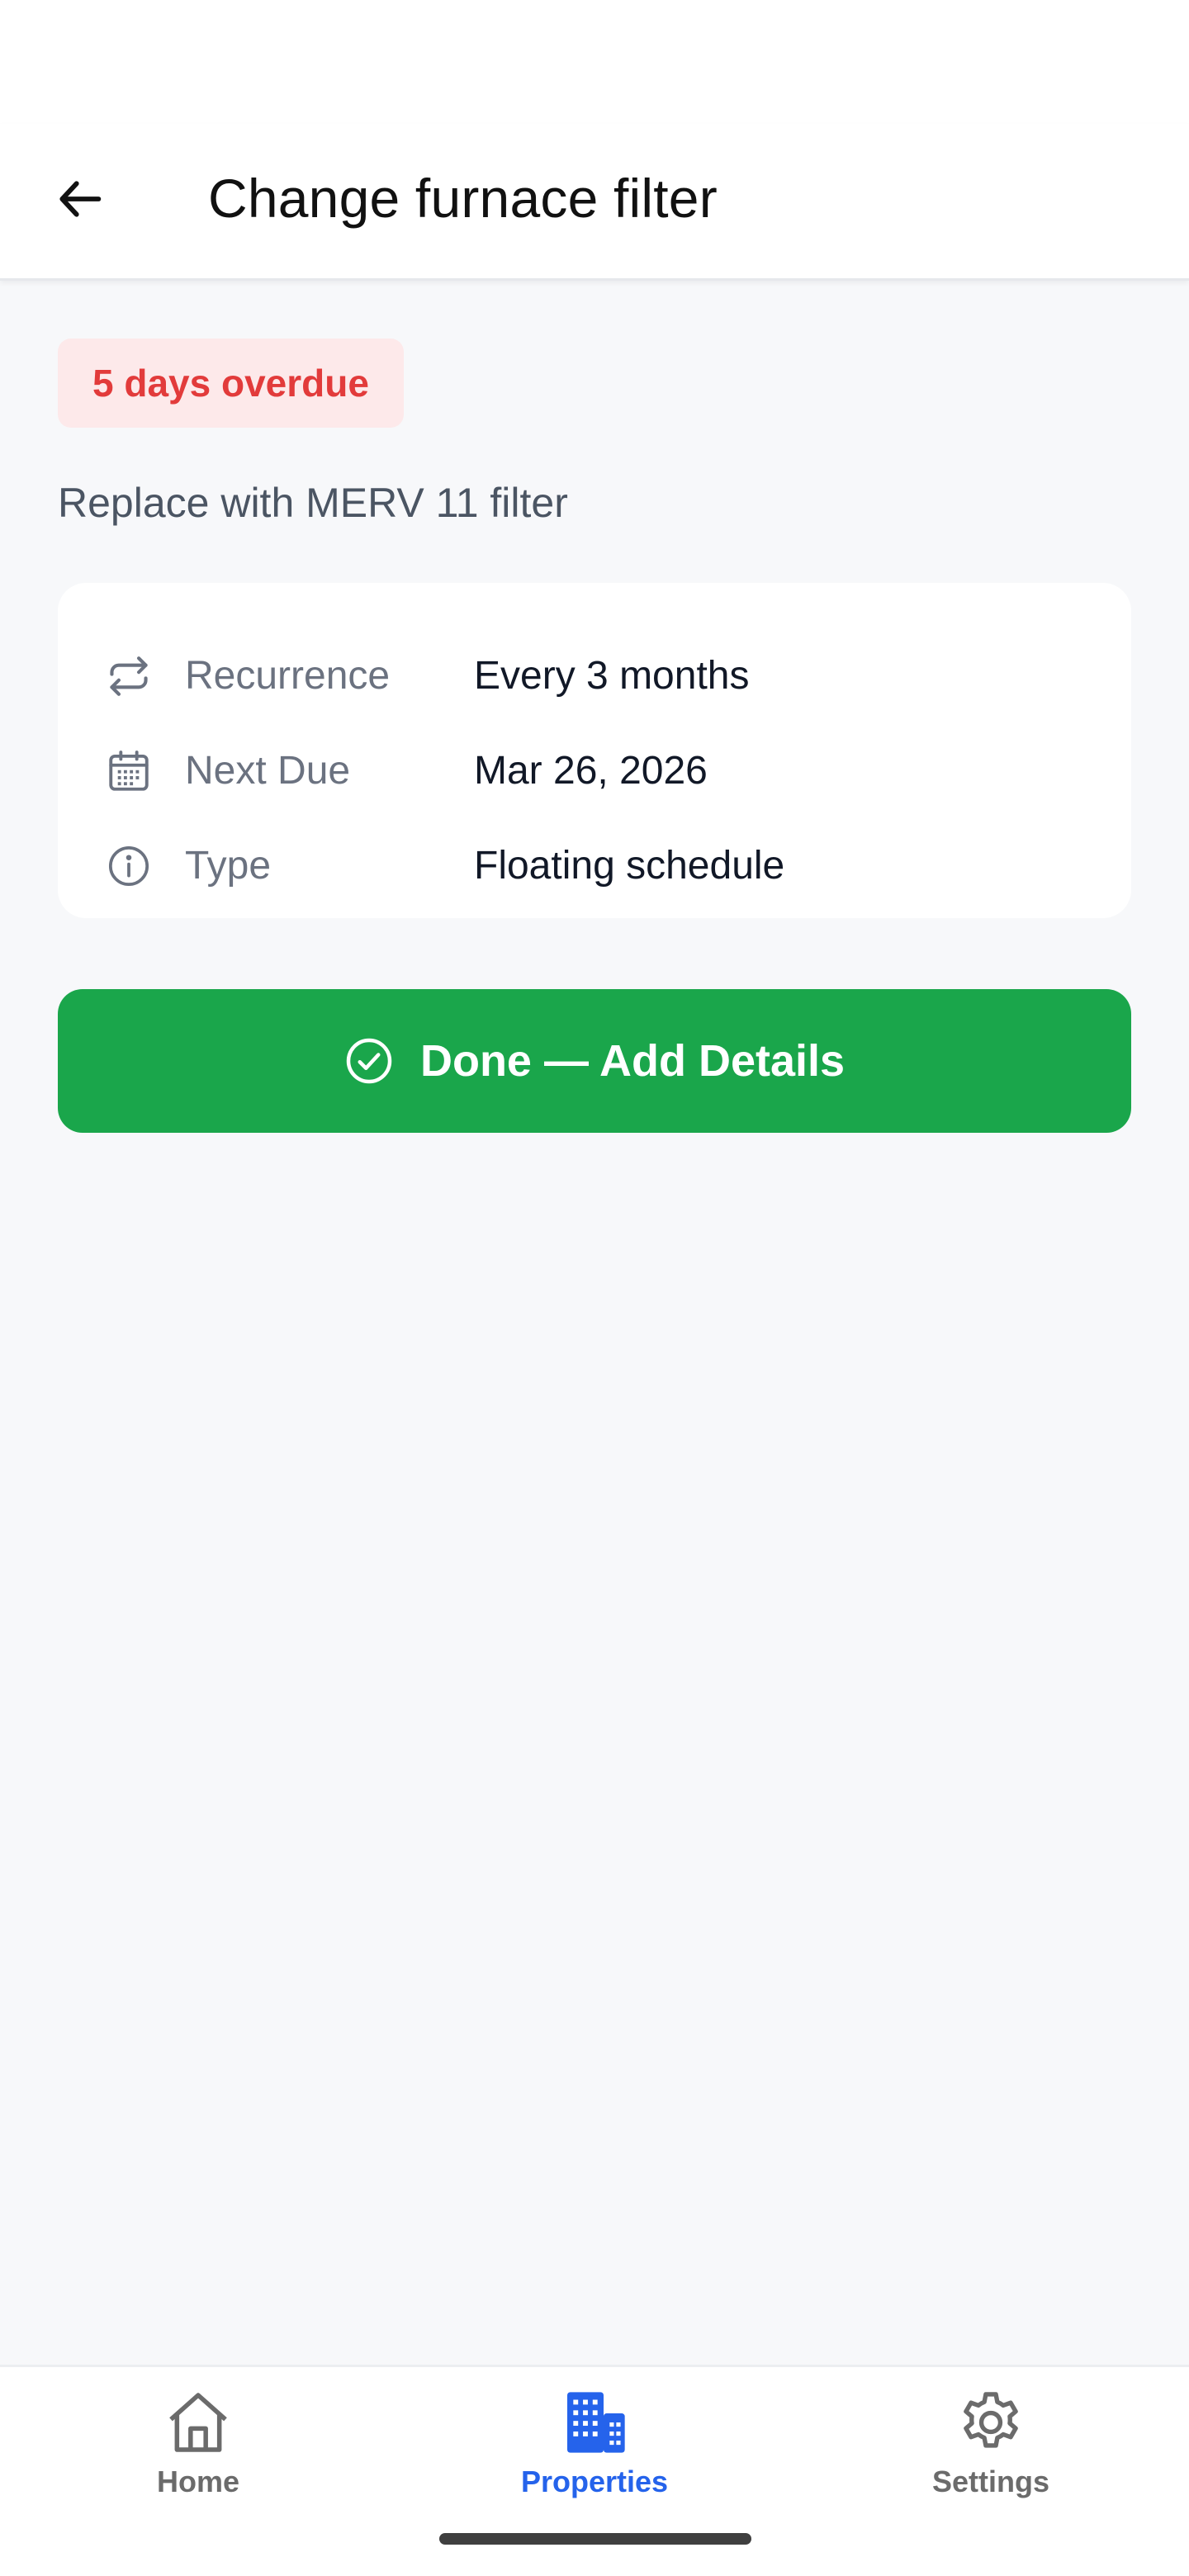  I want to click on home-icon, so click(198, 2422).